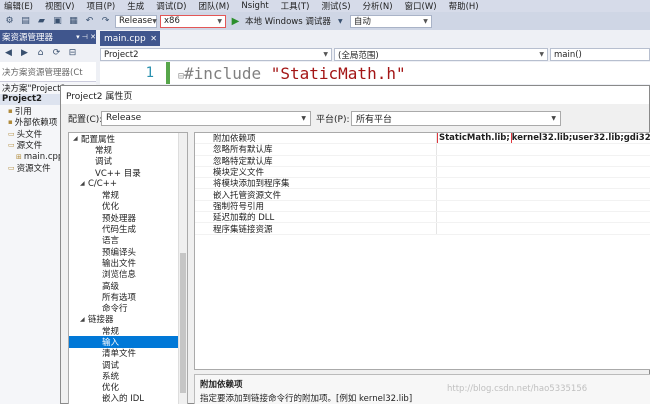 The height and width of the screenshot is (404, 650). Describe the element at coordinates (48, 72) in the screenshot. I see `solution-search-input: 决方案资源管理器(Ct` at that location.